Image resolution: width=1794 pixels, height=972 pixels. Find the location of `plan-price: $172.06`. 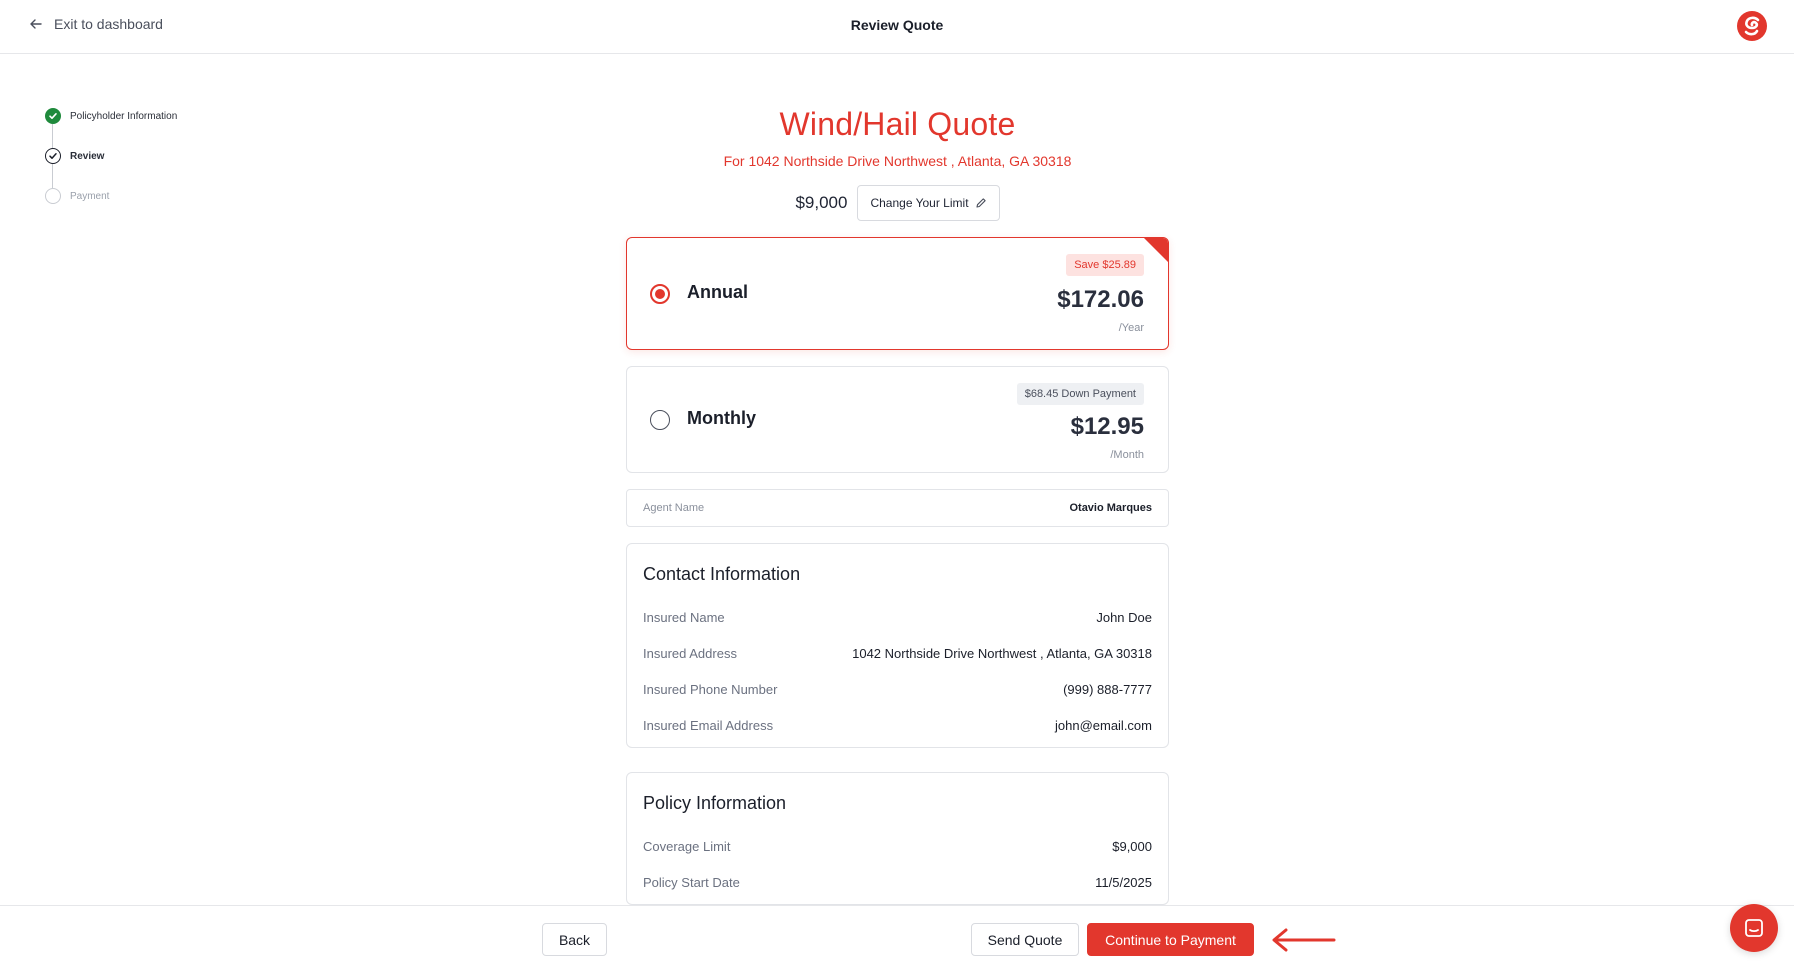

plan-price: $172.06 is located at coordinates (1100, 299).